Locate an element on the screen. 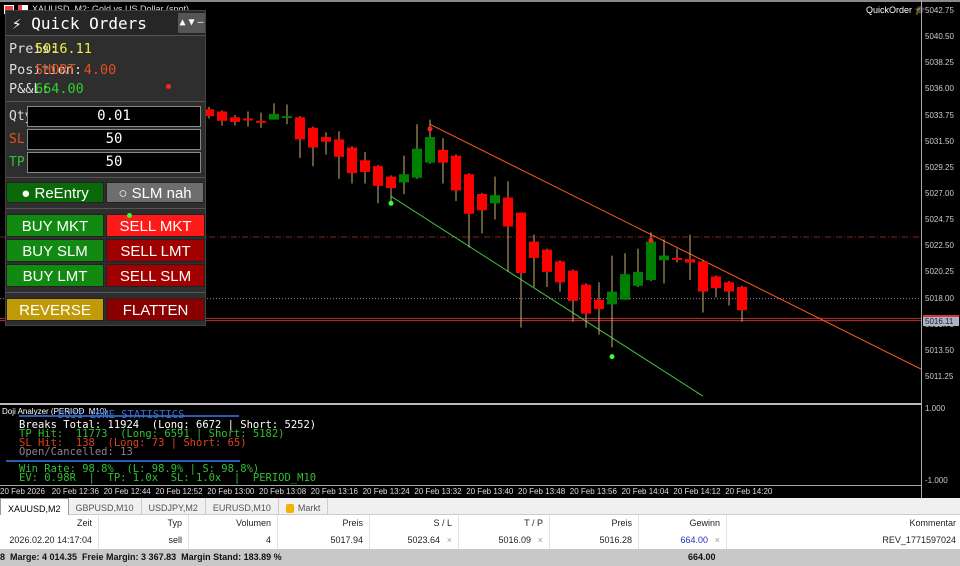 This screenshot has height=566, width=960. column-header: Gewinn is located at coordinates (704, 523).